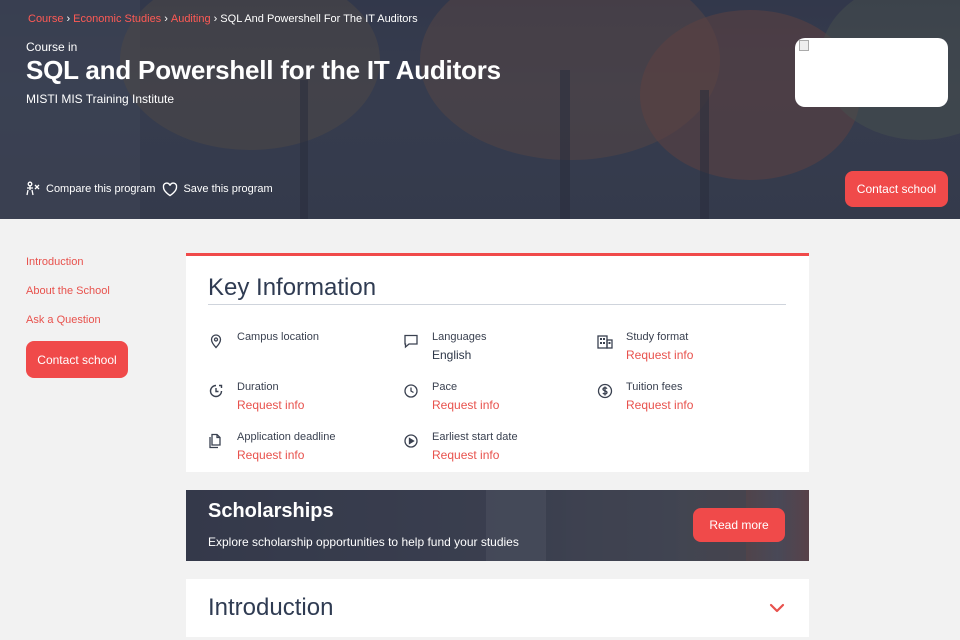 This screenshot has width=960, height=640. I want to click on info-duration: Duration Request info, so click(303, 398).